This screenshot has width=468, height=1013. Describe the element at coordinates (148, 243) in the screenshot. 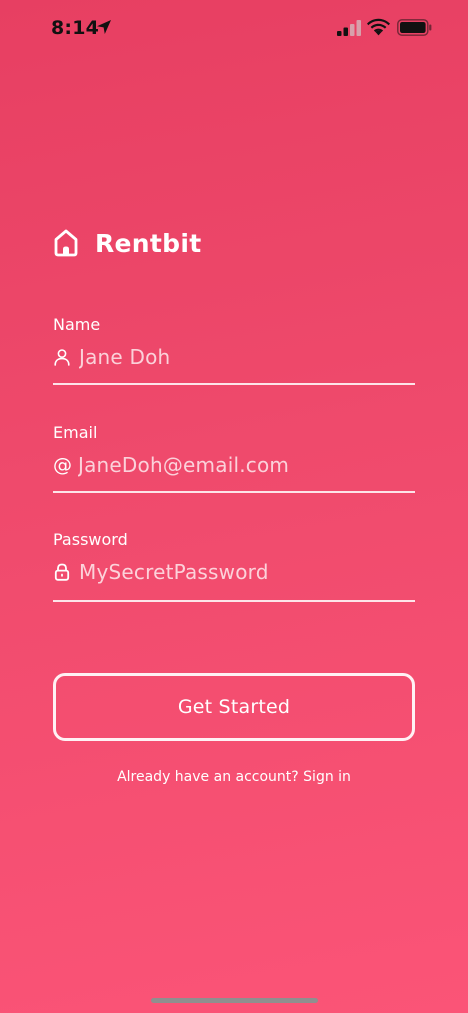

I see `brand-name: Rentbit` at that location.